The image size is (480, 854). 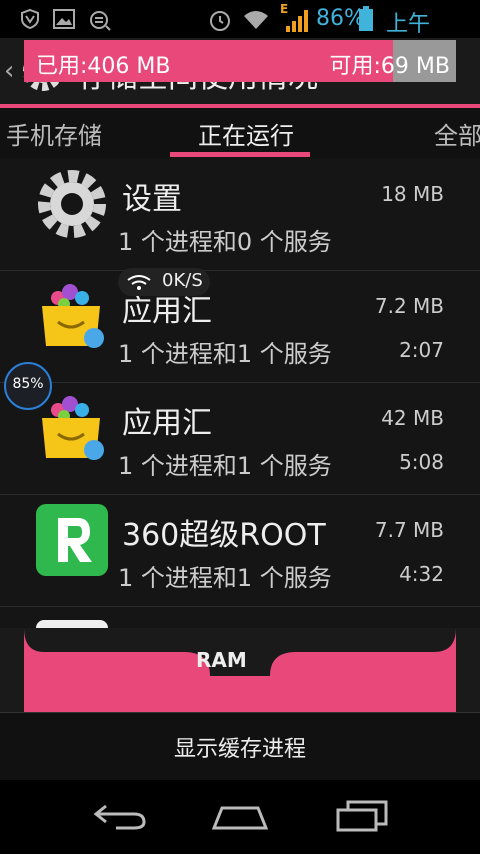 What do you see at coordinates (220, 21) in the screenshot?
I see `alarm-icon` at bounding box center [220, 21].